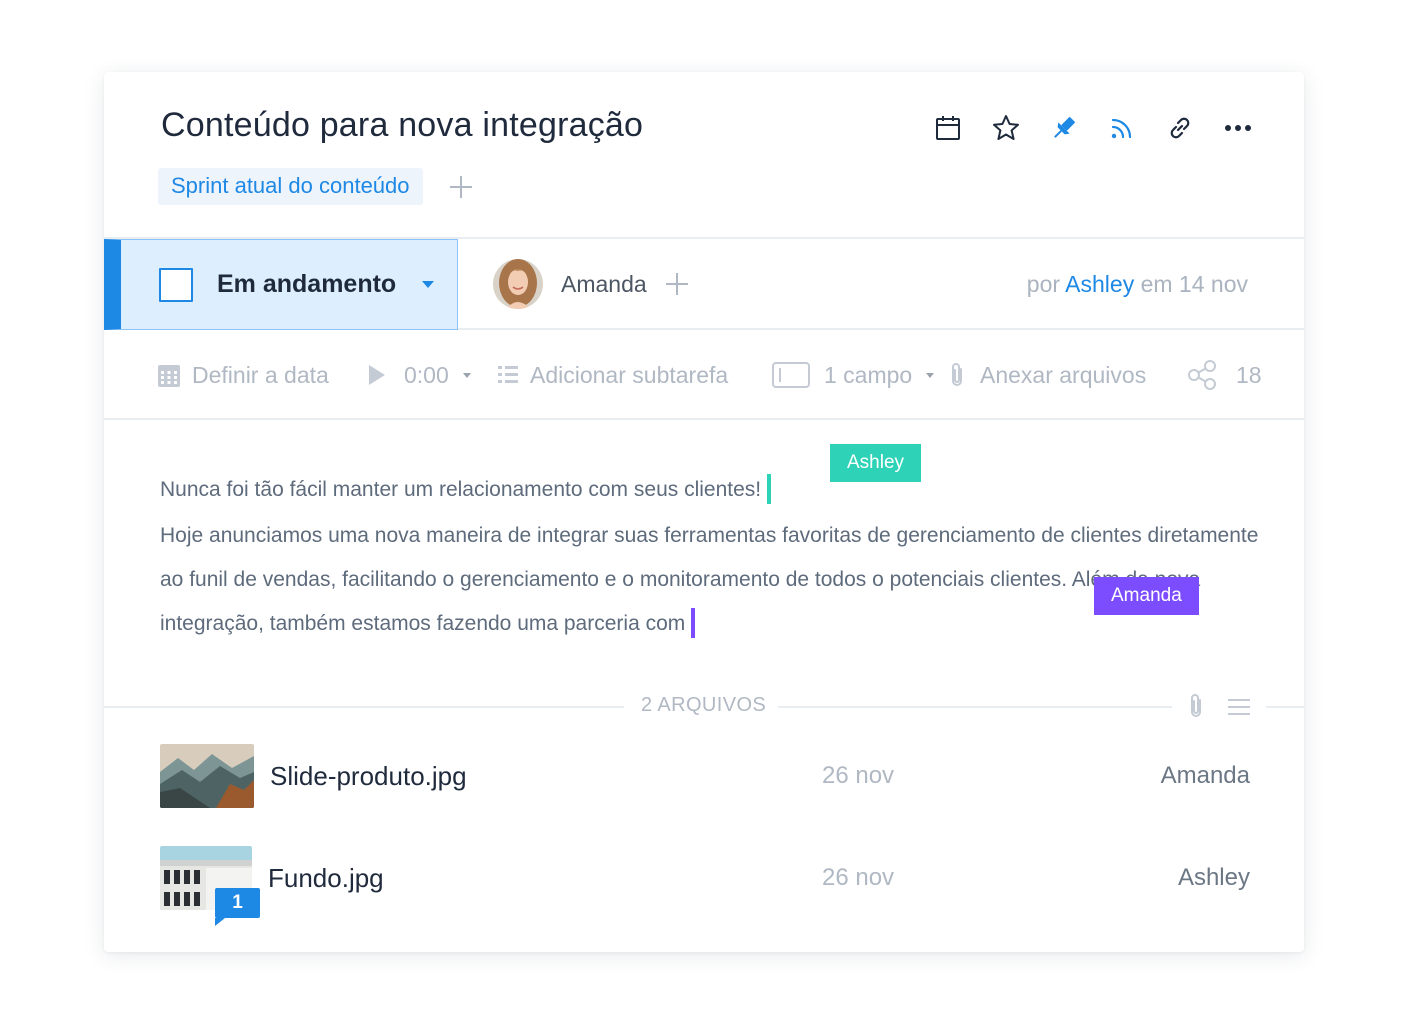 Image resolution: width=1408 pixels, height=1024 pixels. Describe the element at coordinates (1122, 128) in the screenshot. I see `rss-icon` at that location.